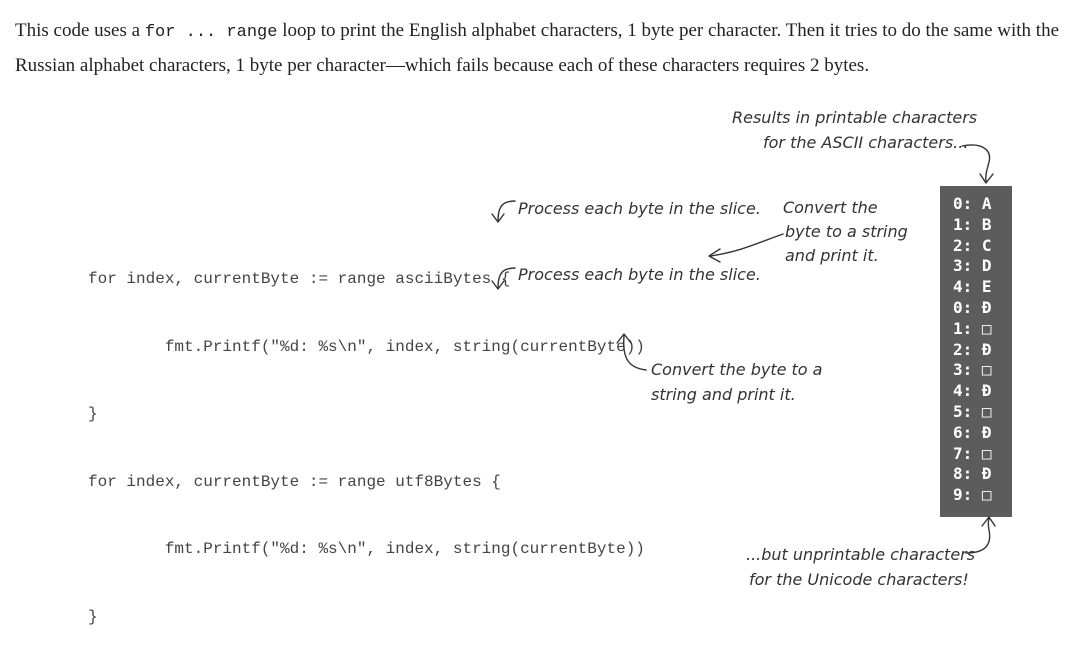 Image resolution: width=1085 pixels, height=651 pixels. Describe the element at coordinates (978, 535) in the screenshot. I see `arrow-unprintable` at that location.